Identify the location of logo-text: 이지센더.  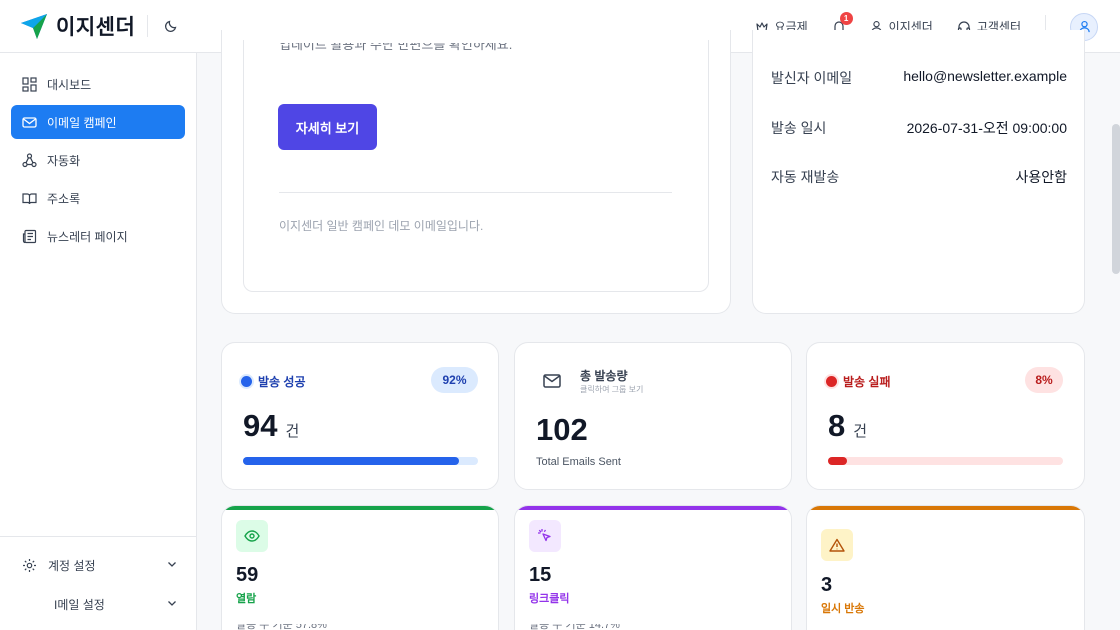
(96, 27).